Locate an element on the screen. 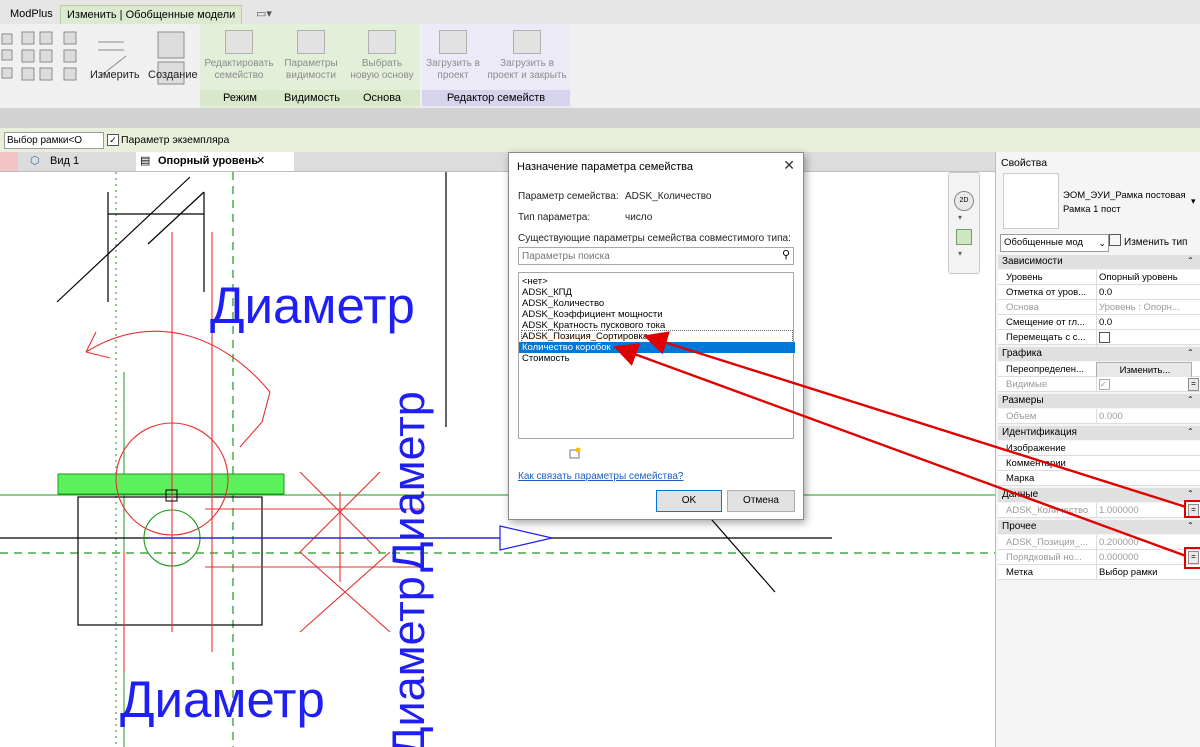 The height and width of the screenshot is (747, 1200). tab-view-1: ⬡ Вид 1 is located at coordinates (87, 161).